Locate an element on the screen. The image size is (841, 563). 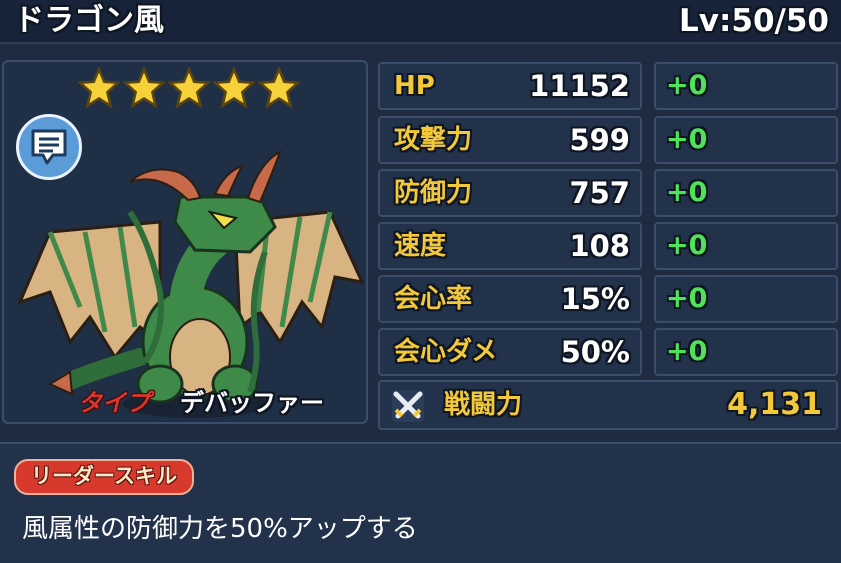
combat-power-value: 4,131 is located at coordinates (774, 404).